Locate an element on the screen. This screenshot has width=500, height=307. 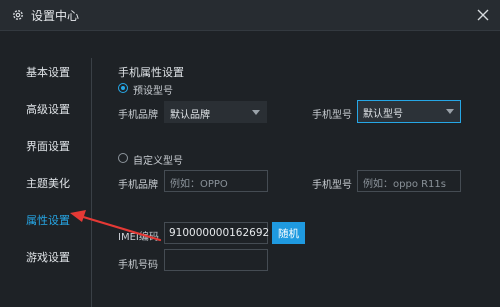
window-title: 设置中心 is located at coordinates (55, 16).